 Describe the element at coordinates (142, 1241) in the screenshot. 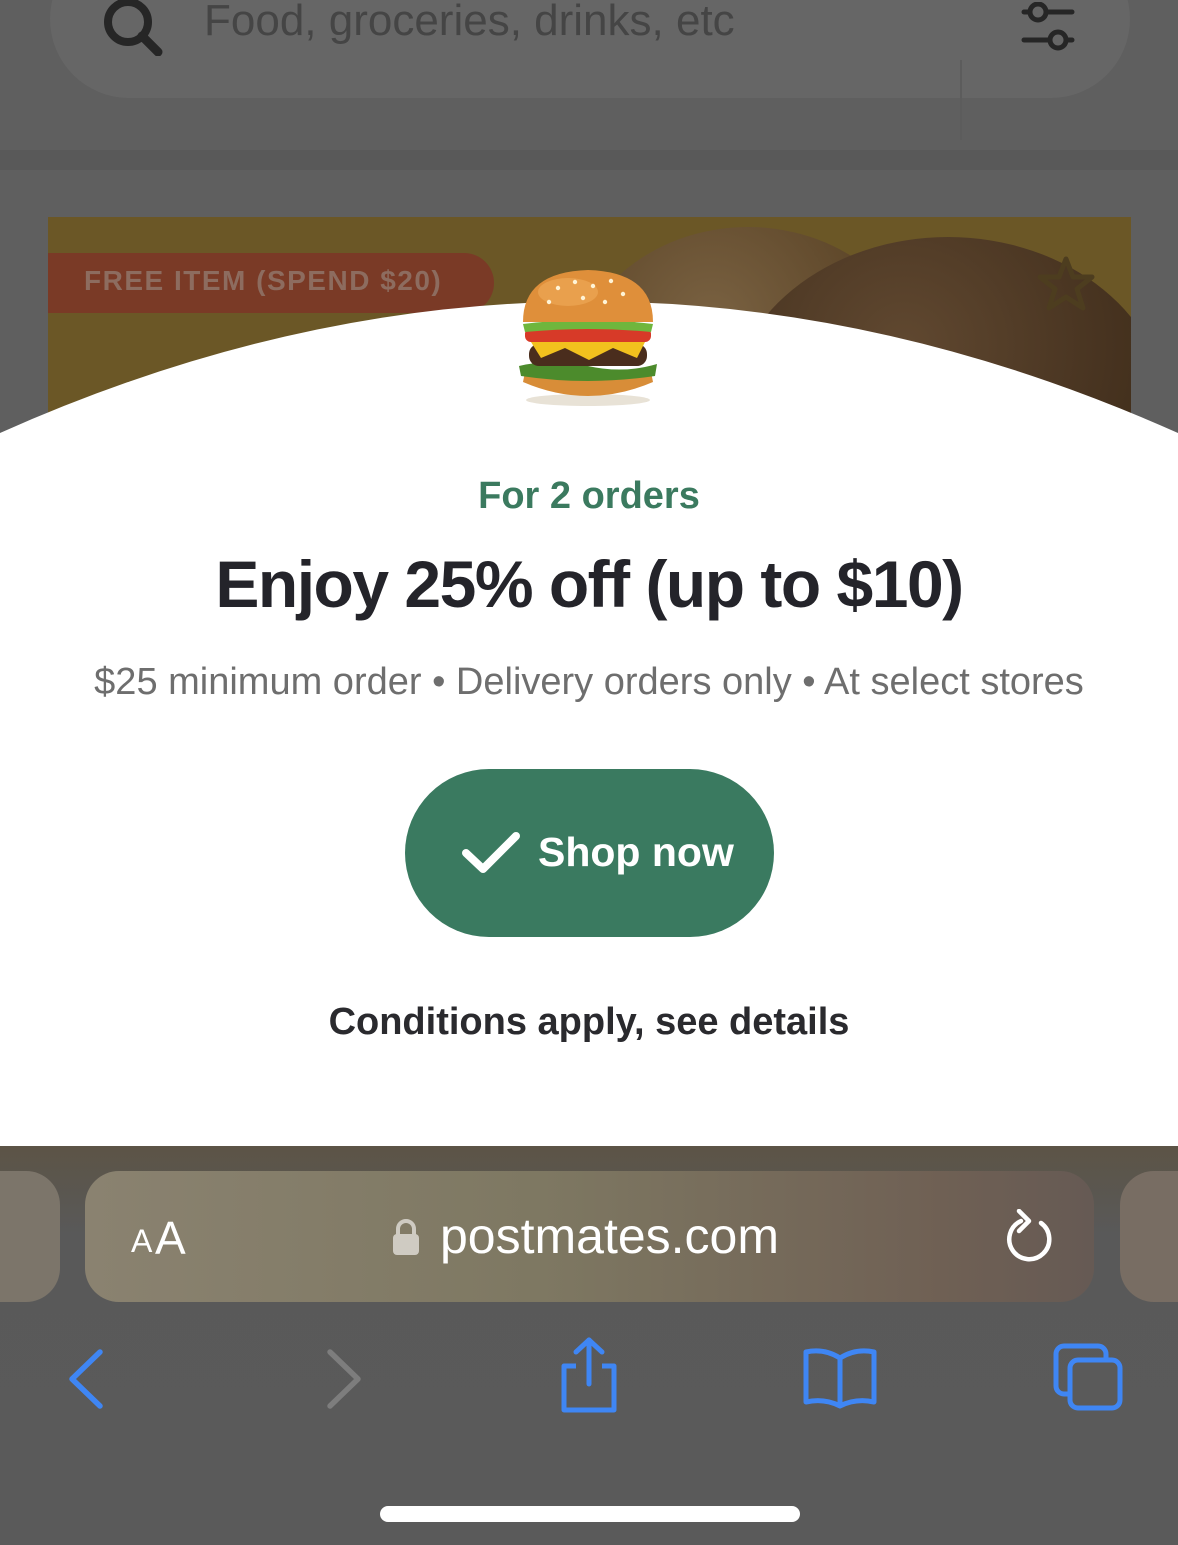

I see `text-size-small-glyph: A` at that location.